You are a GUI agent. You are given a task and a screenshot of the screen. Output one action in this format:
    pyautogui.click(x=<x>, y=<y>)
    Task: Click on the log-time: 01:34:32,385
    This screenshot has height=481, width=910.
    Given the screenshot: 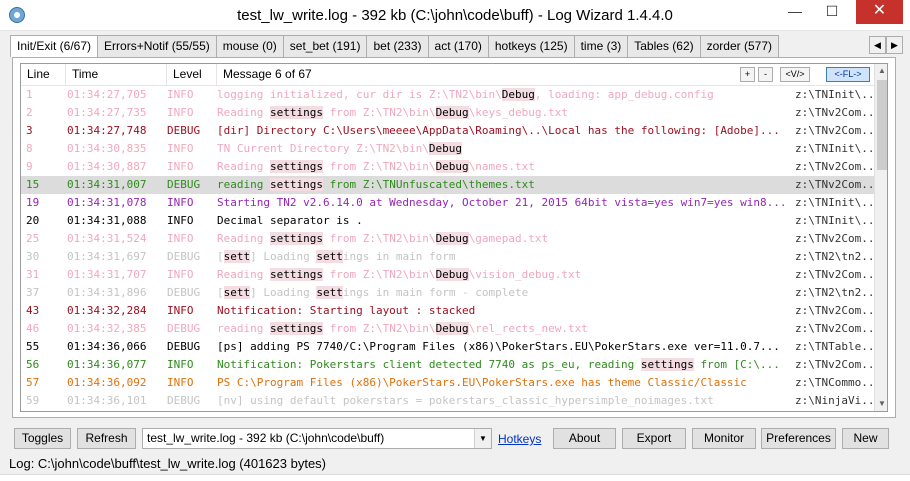 What is the action you would take?
    pyautogui.click(x=107, y=328)
    